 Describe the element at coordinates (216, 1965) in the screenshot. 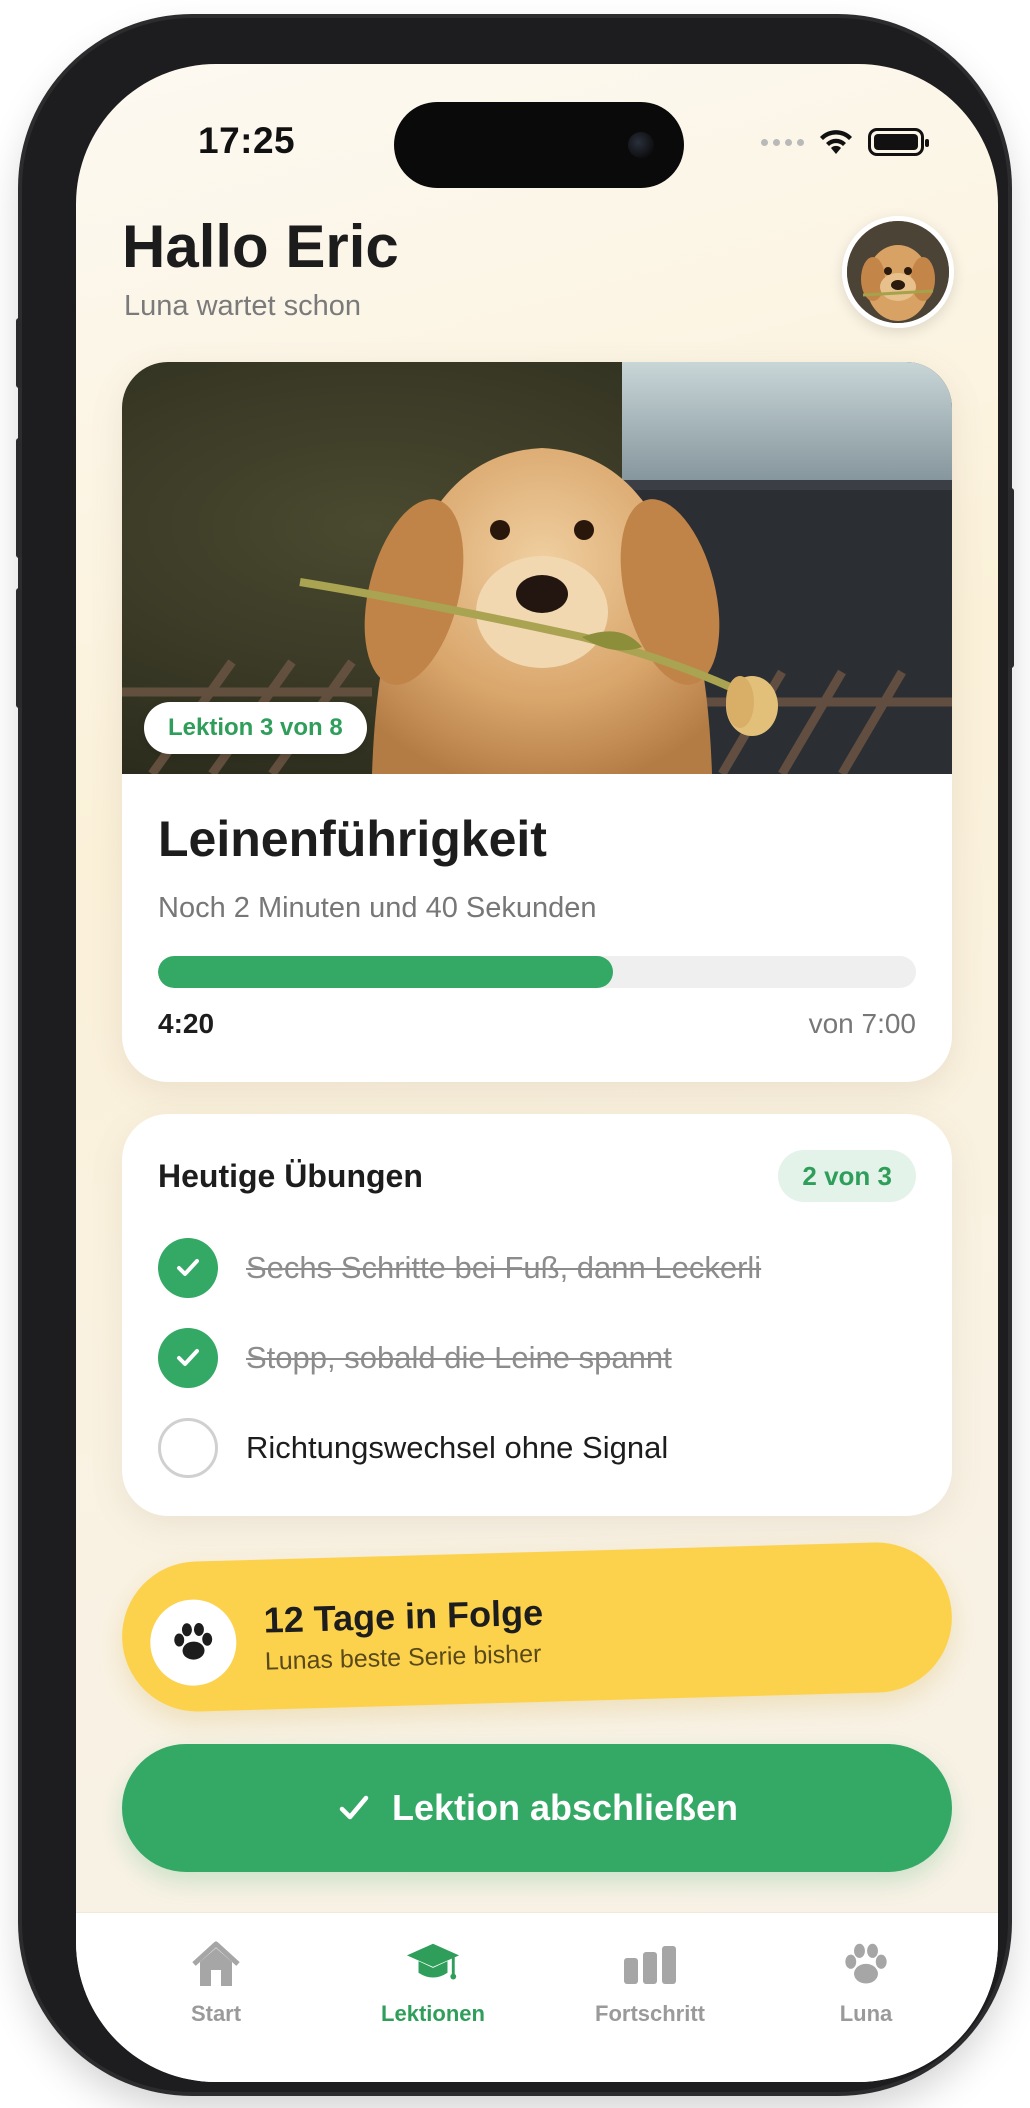

I see `home-icon` at that location.